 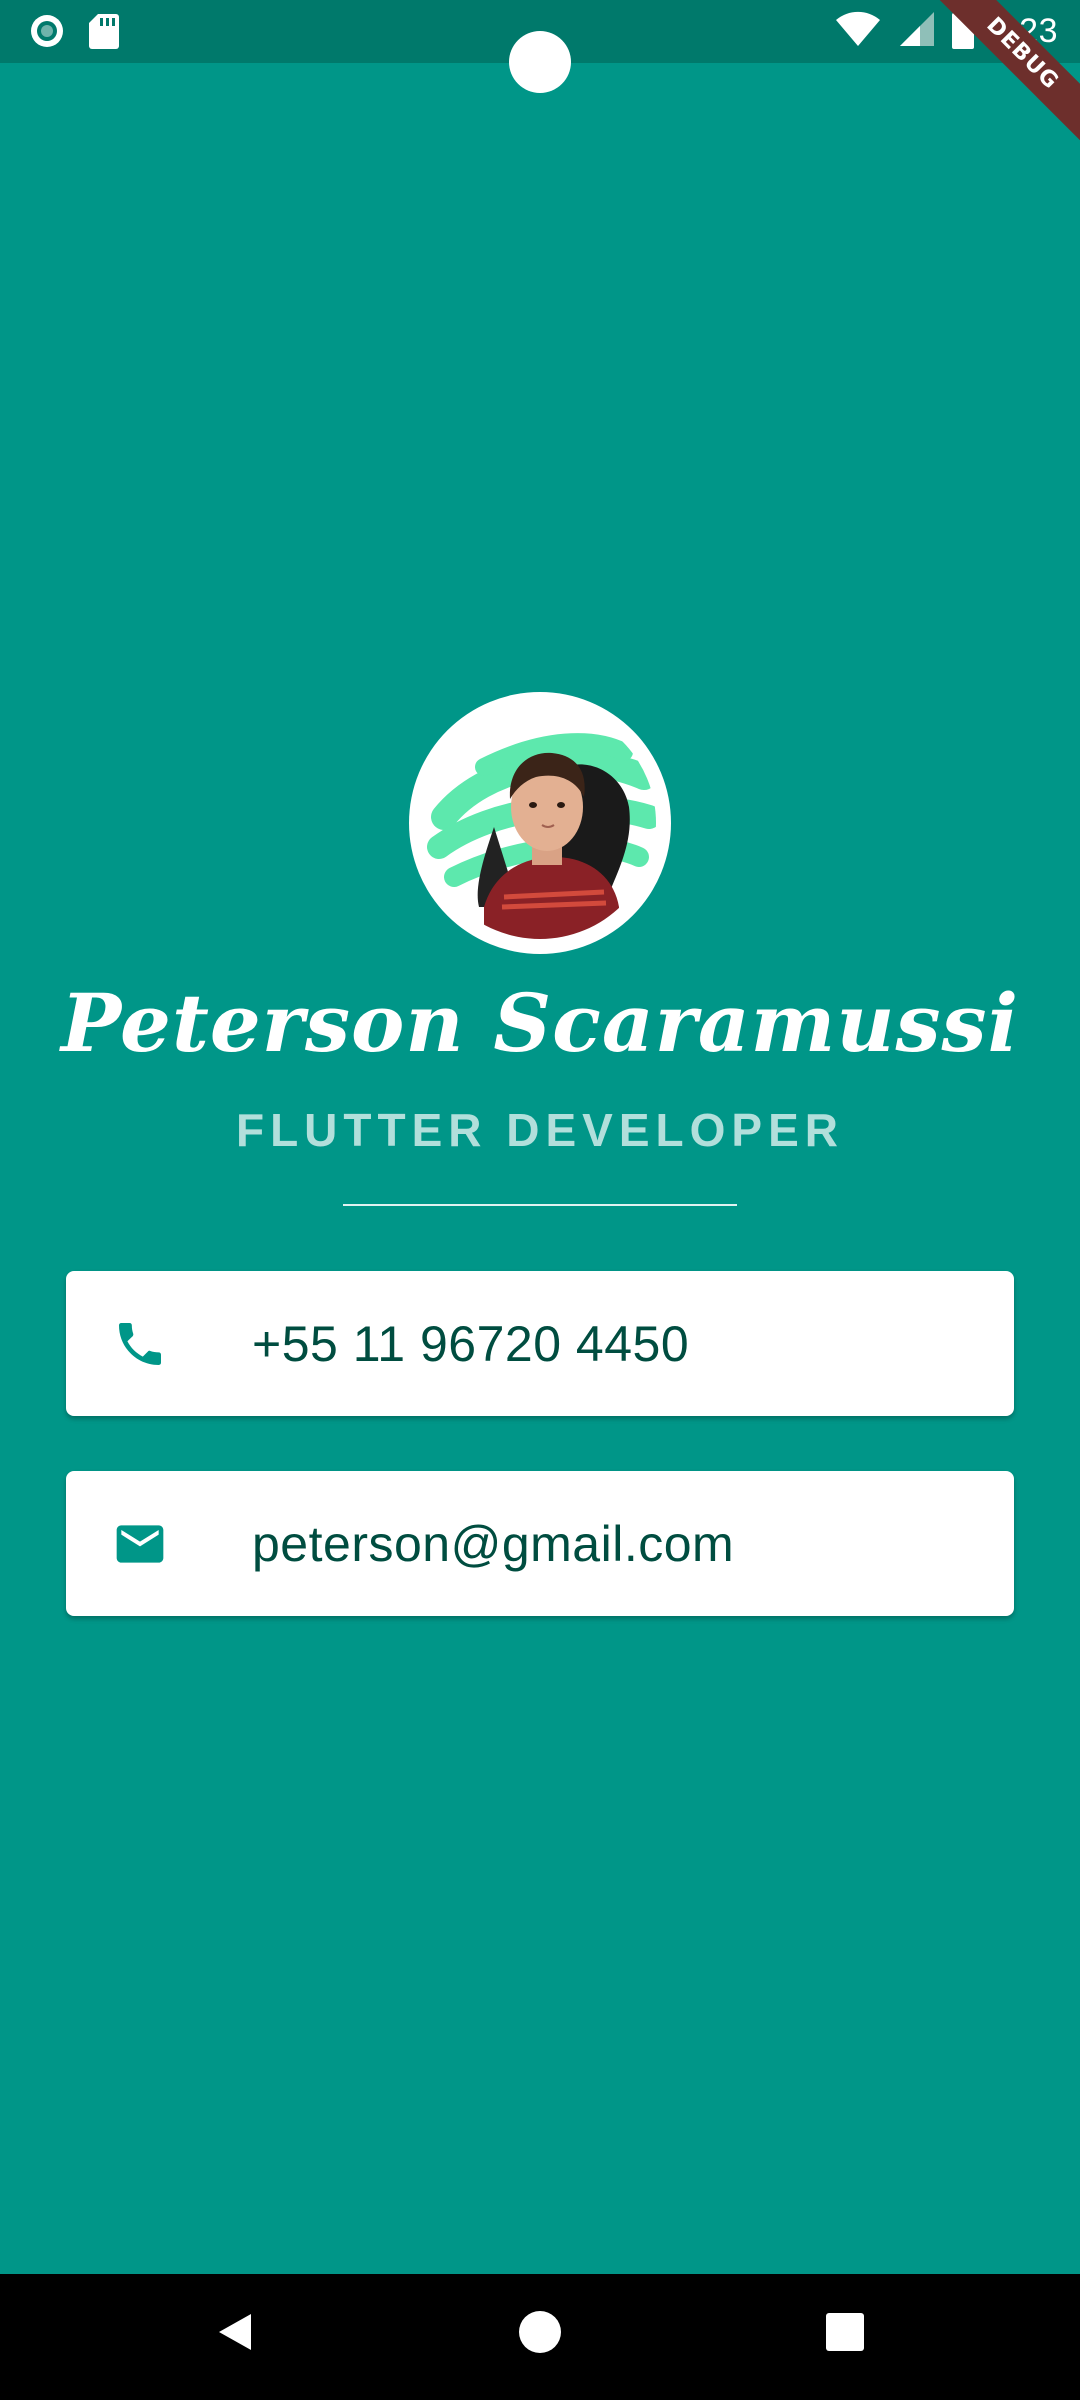 I want to click on sd-card-icon, so click(x=104, y=33).